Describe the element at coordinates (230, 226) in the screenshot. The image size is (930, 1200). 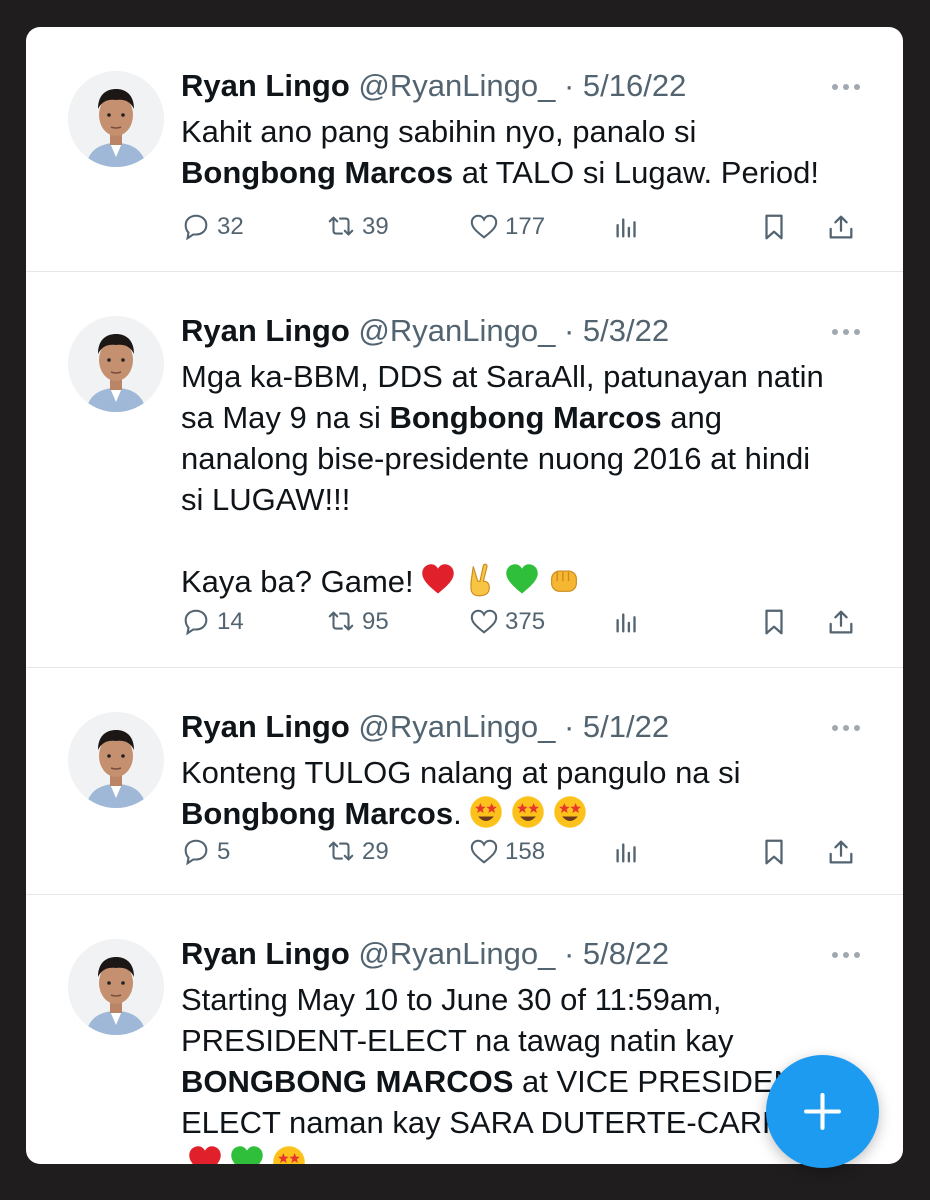
I see `replies-count: 32` at that location.